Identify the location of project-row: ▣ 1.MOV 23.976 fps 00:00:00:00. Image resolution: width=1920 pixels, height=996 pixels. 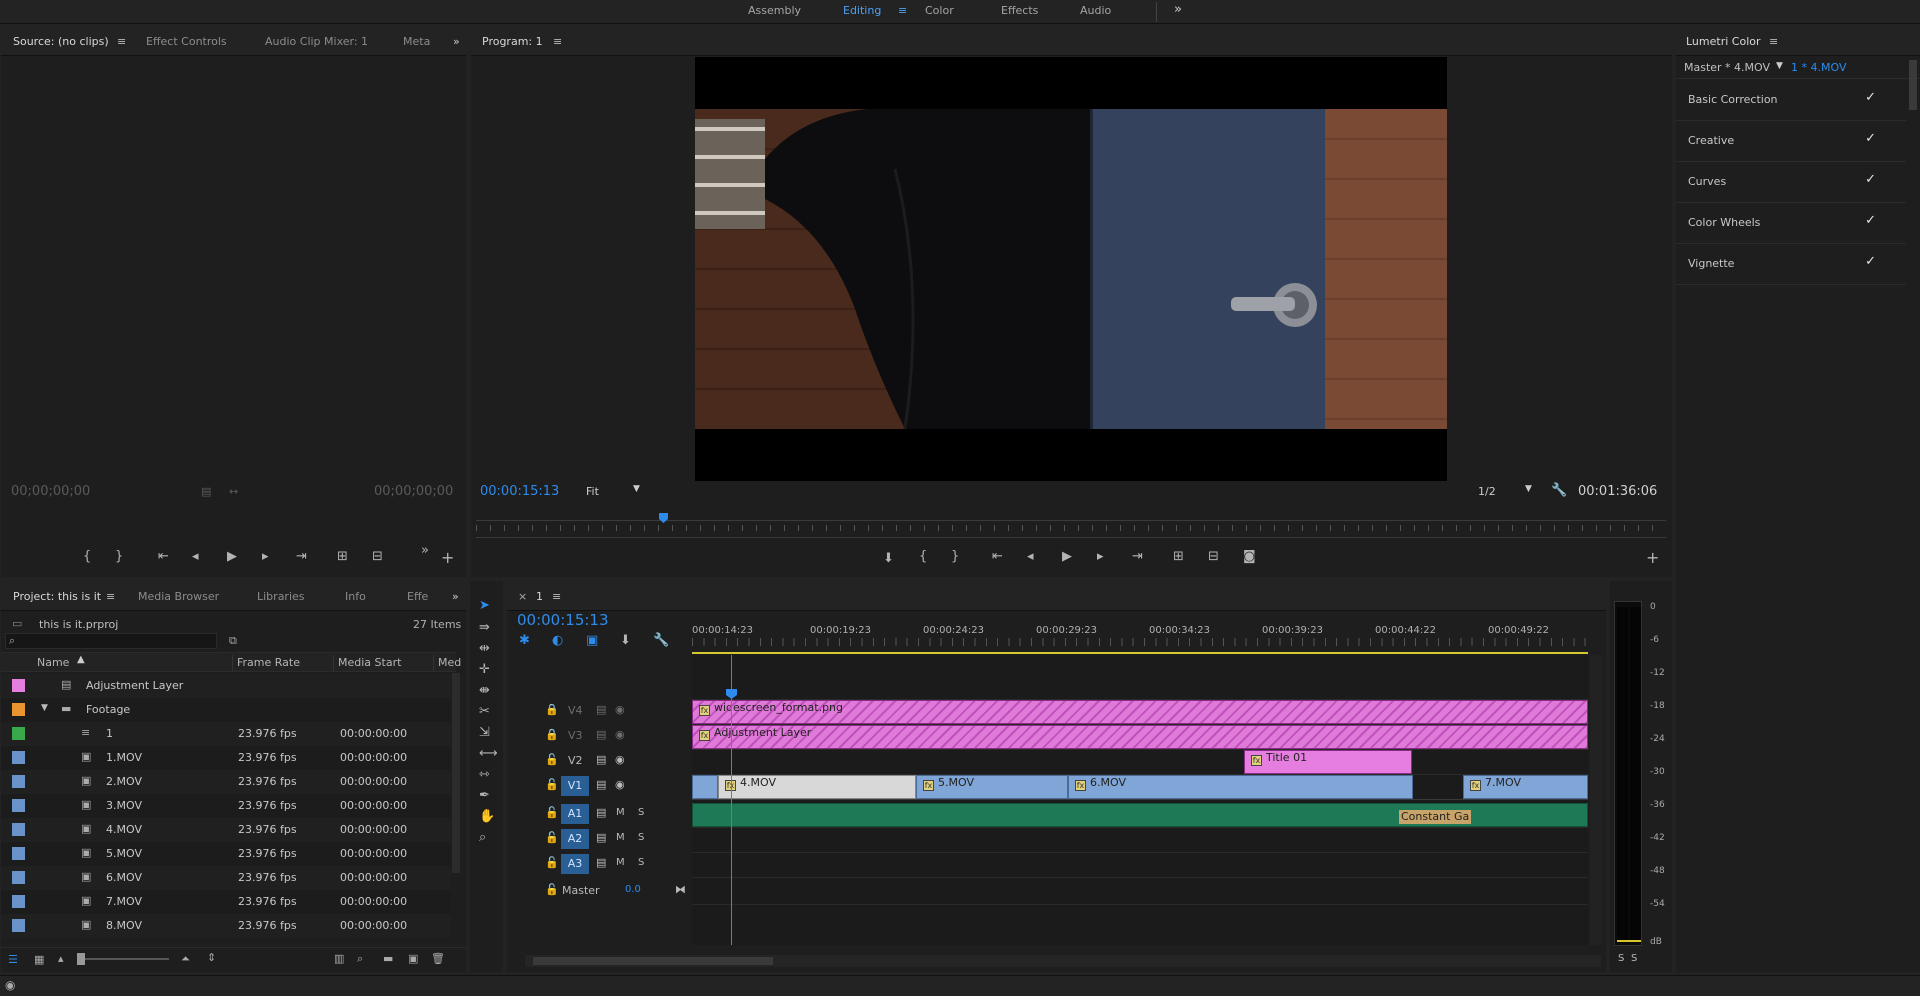
(226, 758).